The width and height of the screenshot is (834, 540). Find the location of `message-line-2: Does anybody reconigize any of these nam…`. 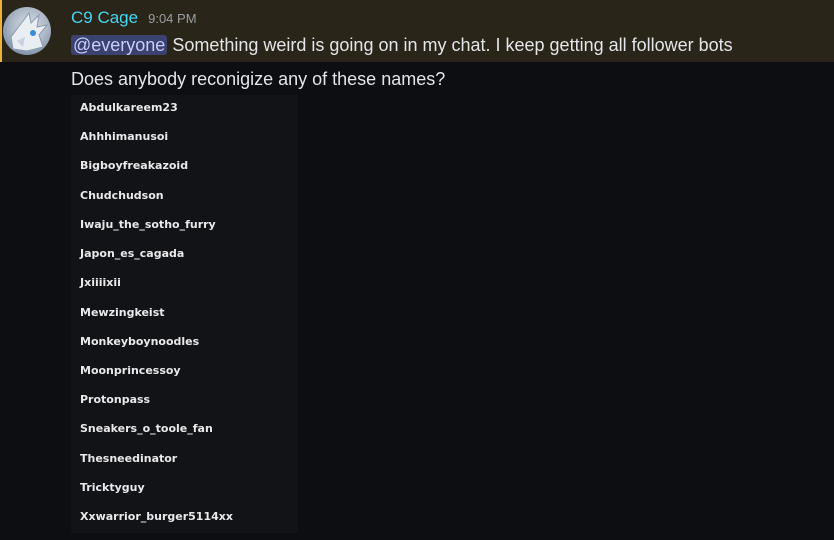

message-line-2: Does anybody reconigize any of these nam… is located at coordinates (258, 79).